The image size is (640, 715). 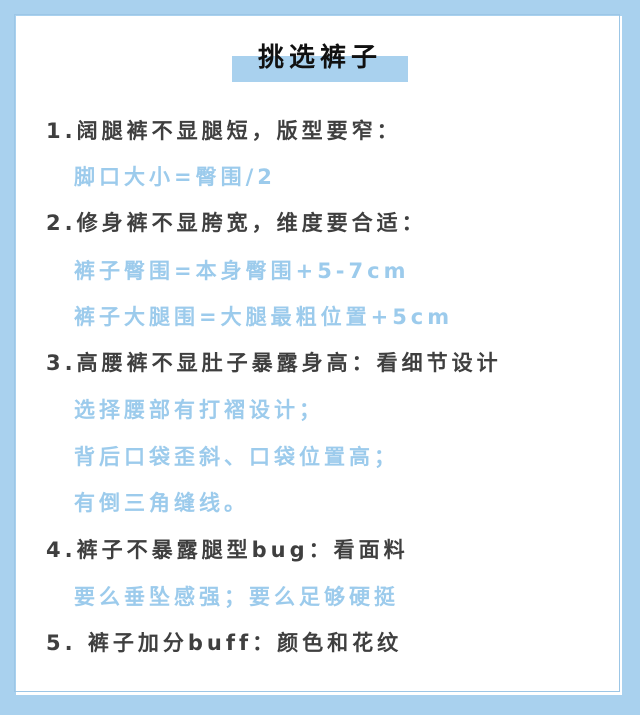 I want to click on tip-3-heading: 3.高腰裤不显肚子暴露身高：看细节设计, so click(x=274, y=363).